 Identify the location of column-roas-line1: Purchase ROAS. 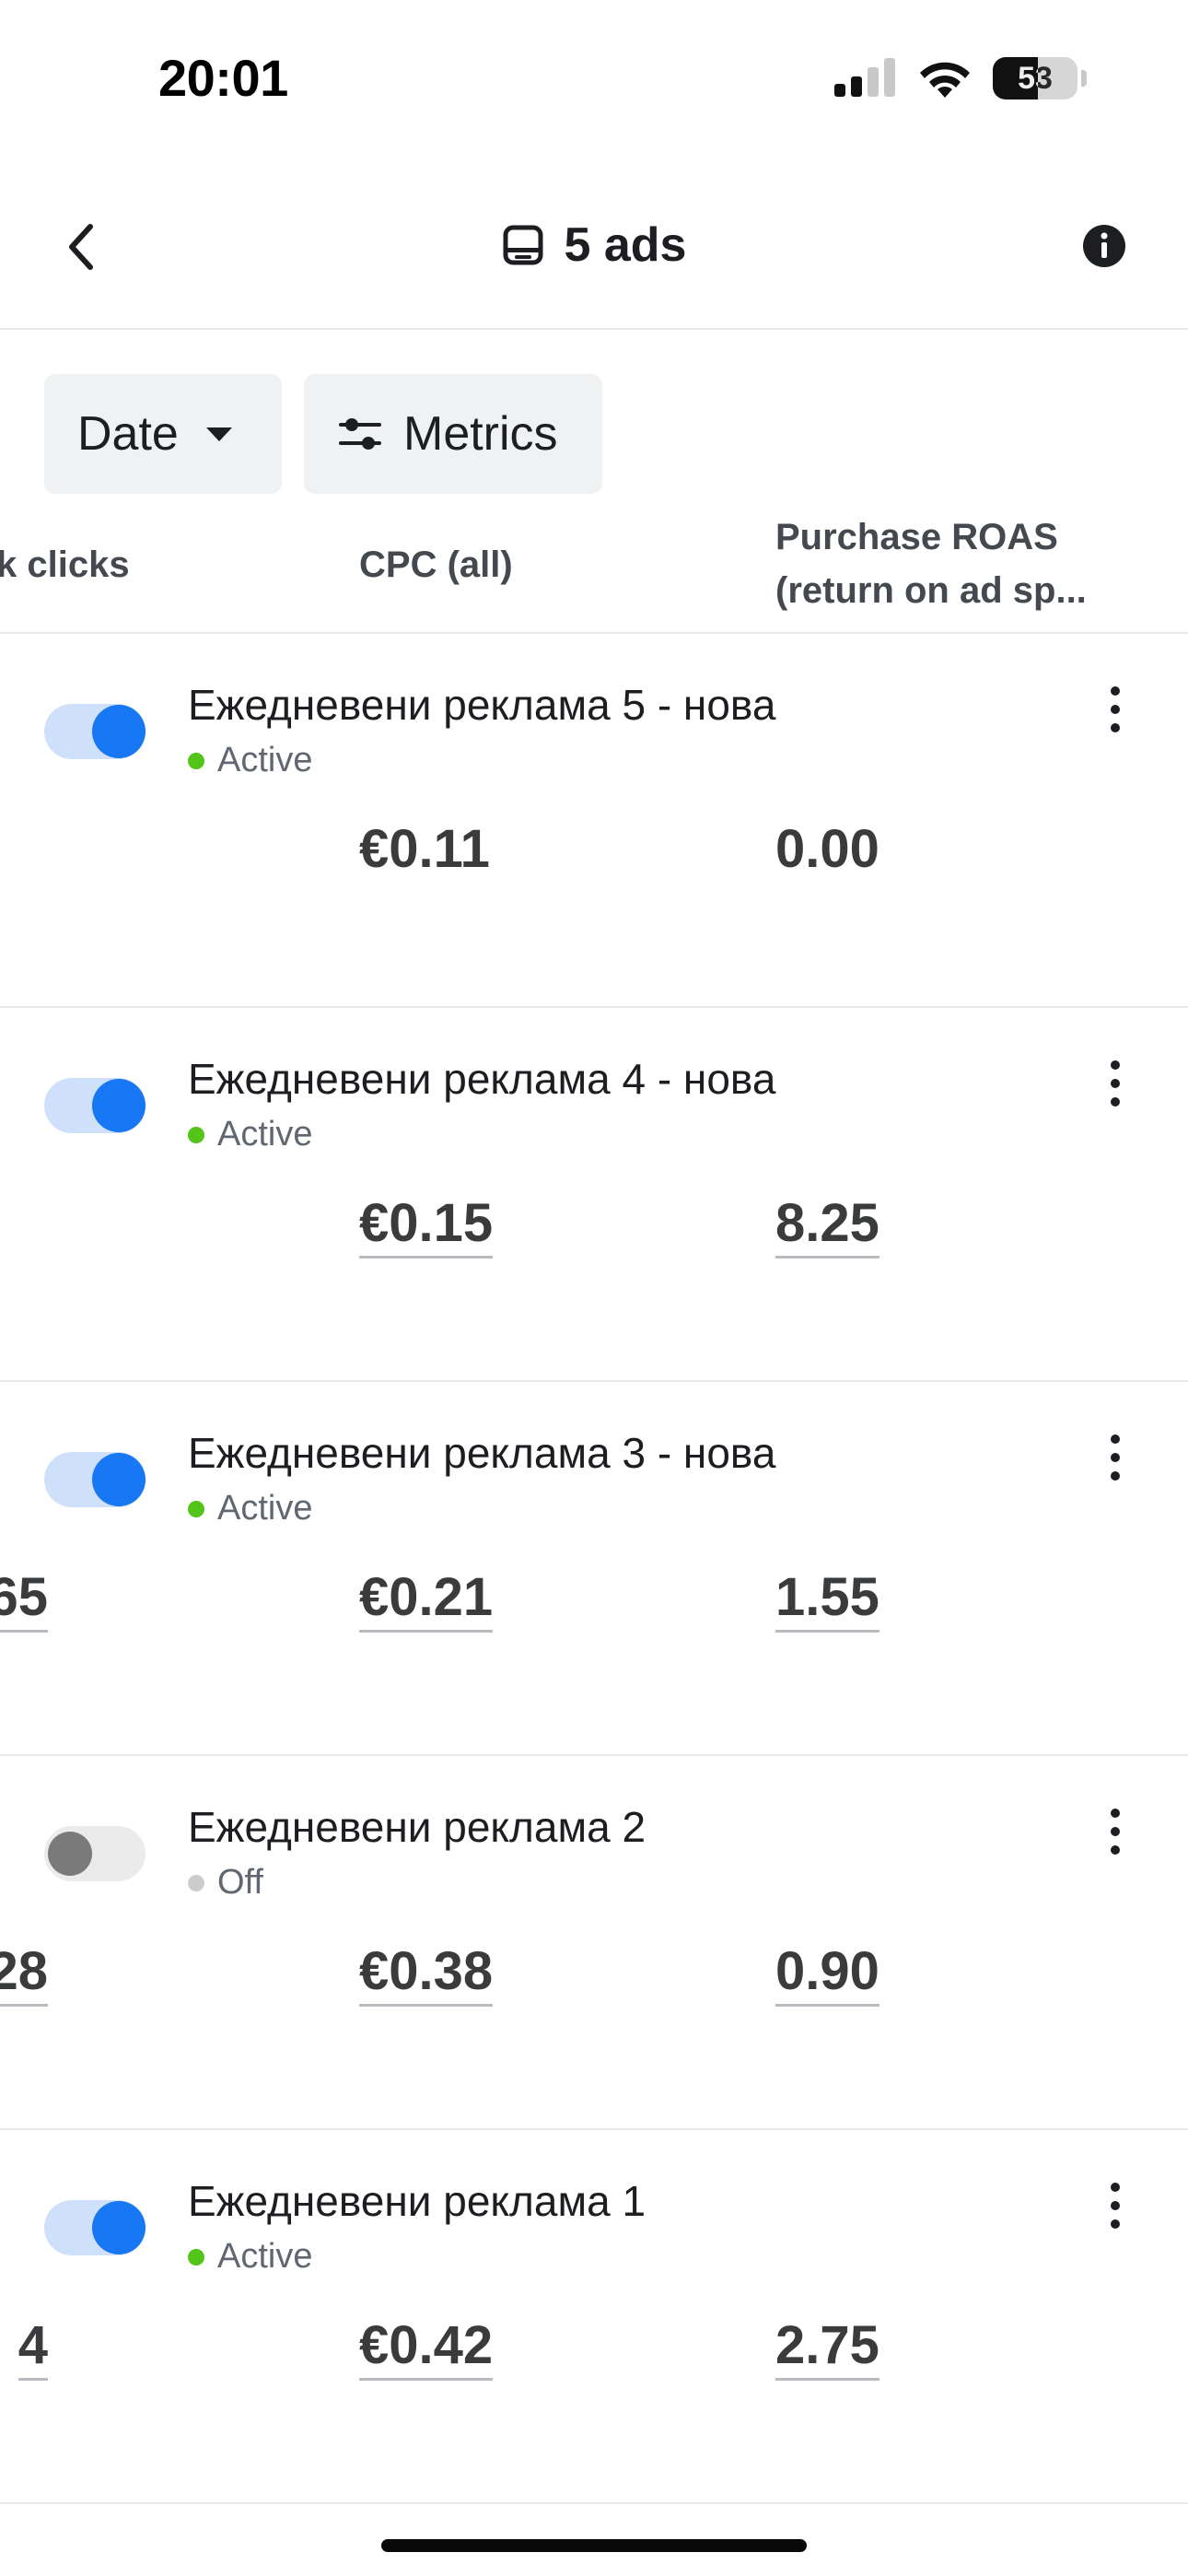
(916, 537).